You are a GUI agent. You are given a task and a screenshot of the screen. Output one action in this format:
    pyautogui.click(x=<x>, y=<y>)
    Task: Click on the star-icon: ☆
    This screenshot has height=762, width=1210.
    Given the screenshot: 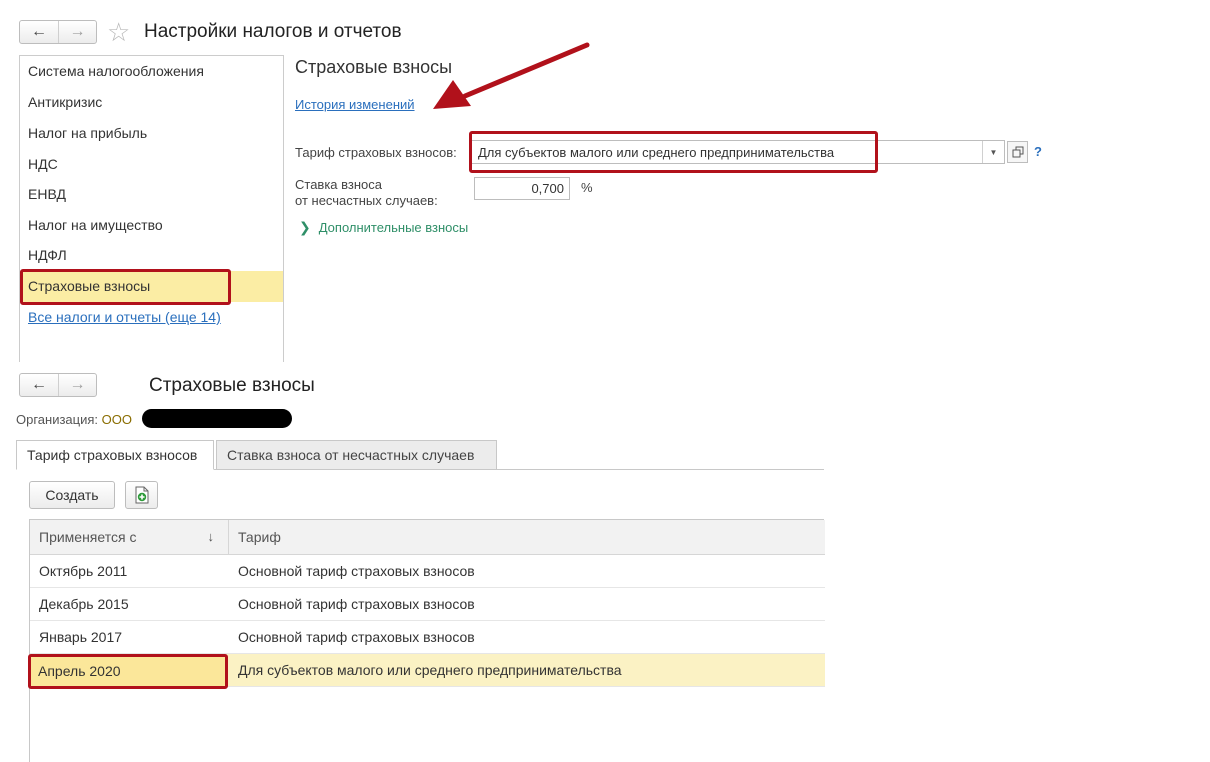 What is the action you would take?
    pyautogui.click(x=118, y=32)
    